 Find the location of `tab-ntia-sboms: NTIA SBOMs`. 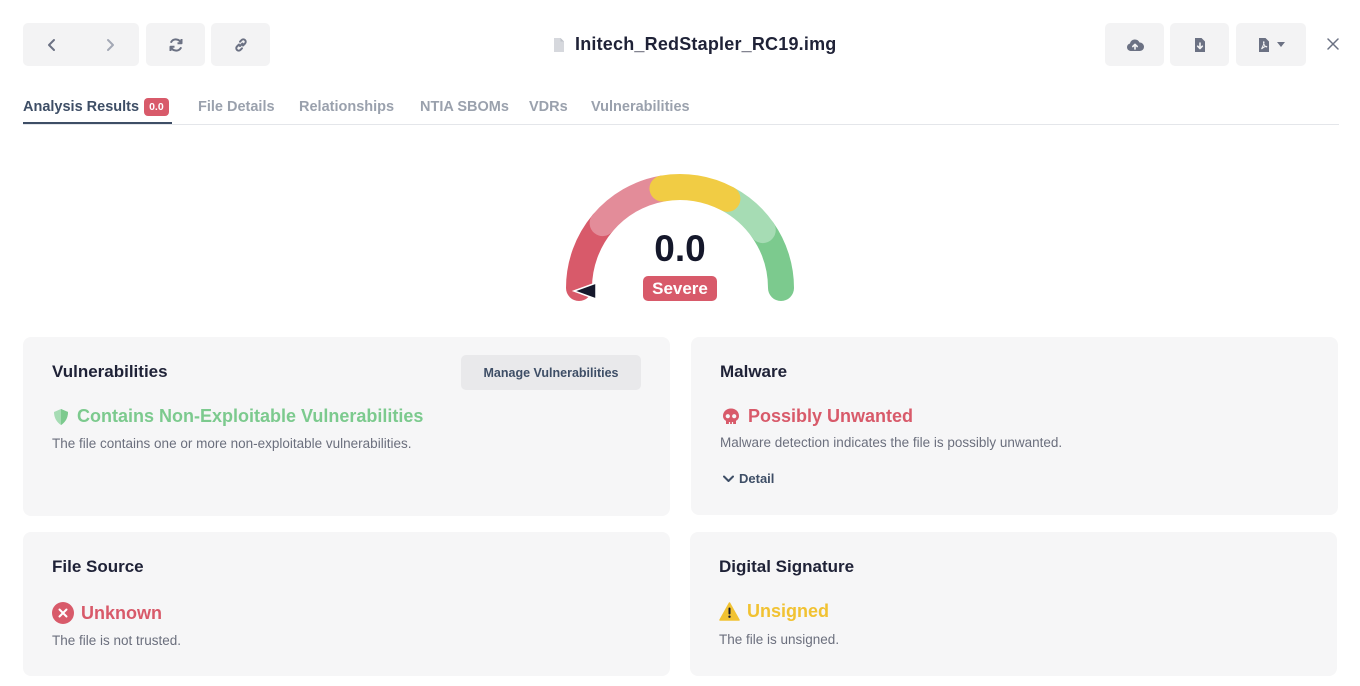

tab-ntia-sboms: NTIA SBOMs is located at coordinates (464, 107).